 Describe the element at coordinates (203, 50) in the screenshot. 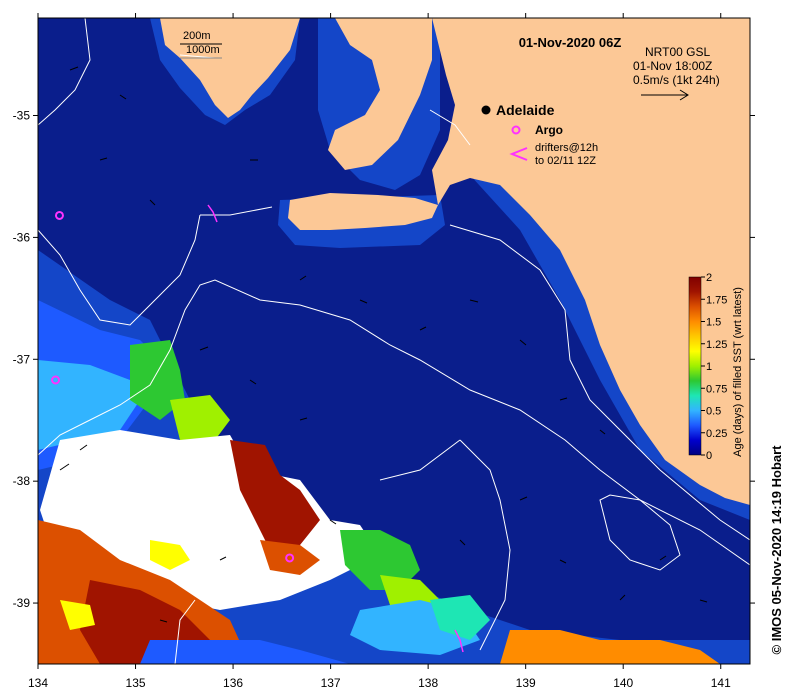

I see `depth-legend-1000m: 1000m` at that location.